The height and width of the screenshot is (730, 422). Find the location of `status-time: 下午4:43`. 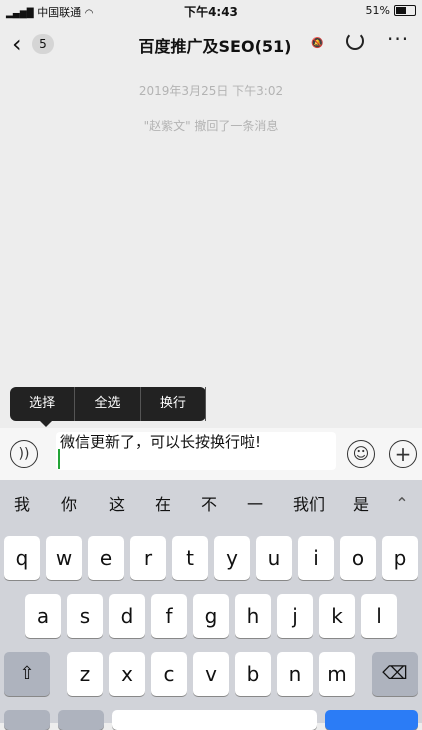

status-time: 下午4:43 is located at coordinates (211, 12).